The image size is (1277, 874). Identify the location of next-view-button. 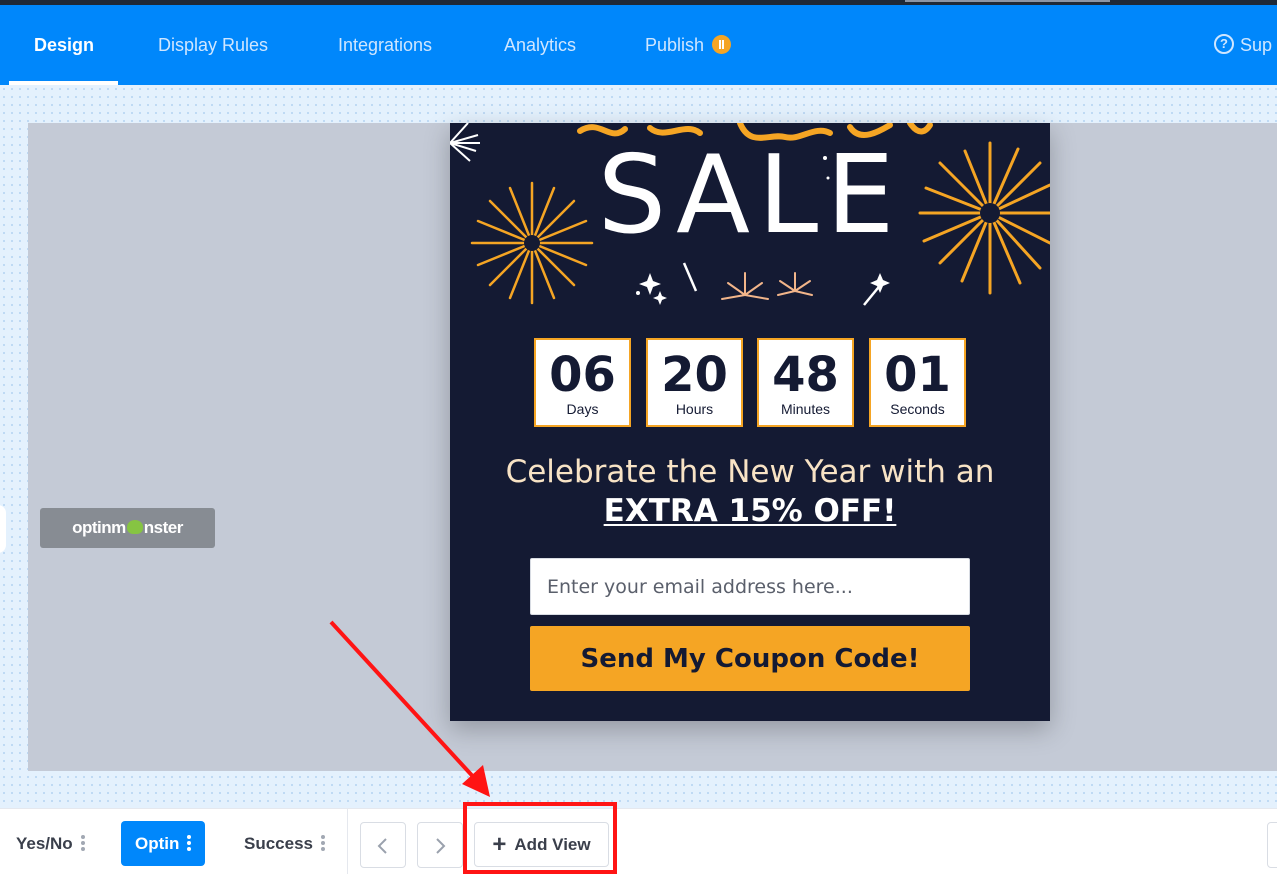
(440, 845).